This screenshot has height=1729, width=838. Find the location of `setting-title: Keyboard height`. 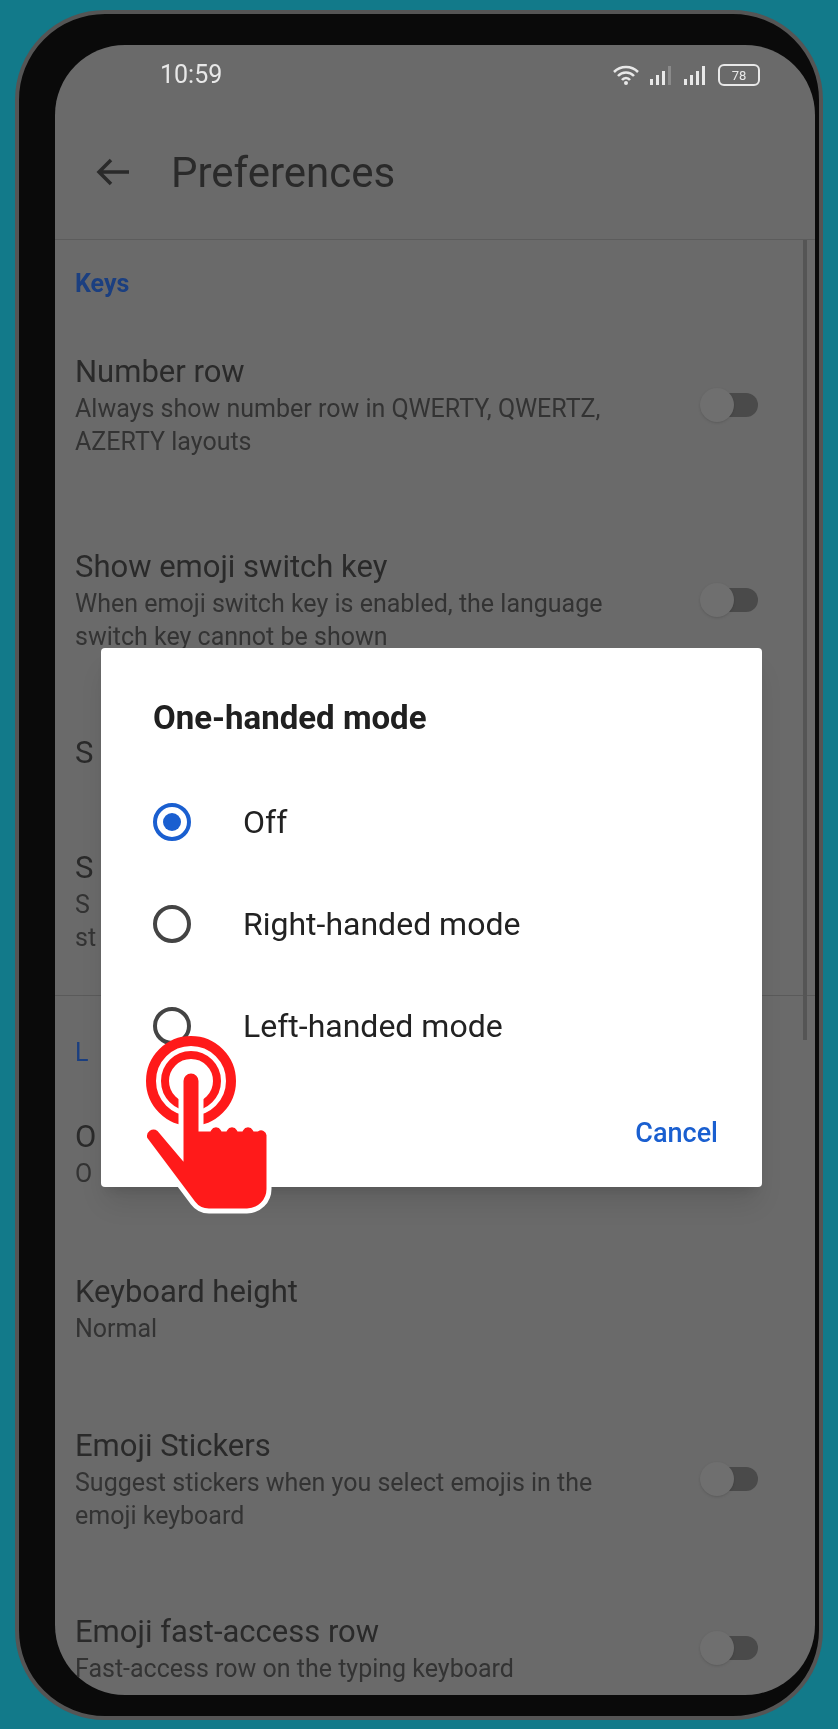

setting-title: Keyboard height is located at coordinates (186, 1291).